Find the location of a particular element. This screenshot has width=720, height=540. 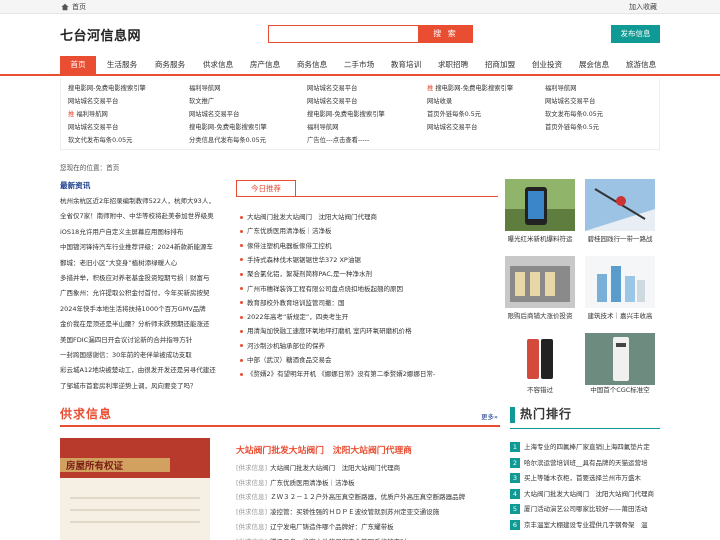

recommend-item: 手持式森林伐木锯锯锯世华372 XP油锯 is located at coordinates (369, 259).